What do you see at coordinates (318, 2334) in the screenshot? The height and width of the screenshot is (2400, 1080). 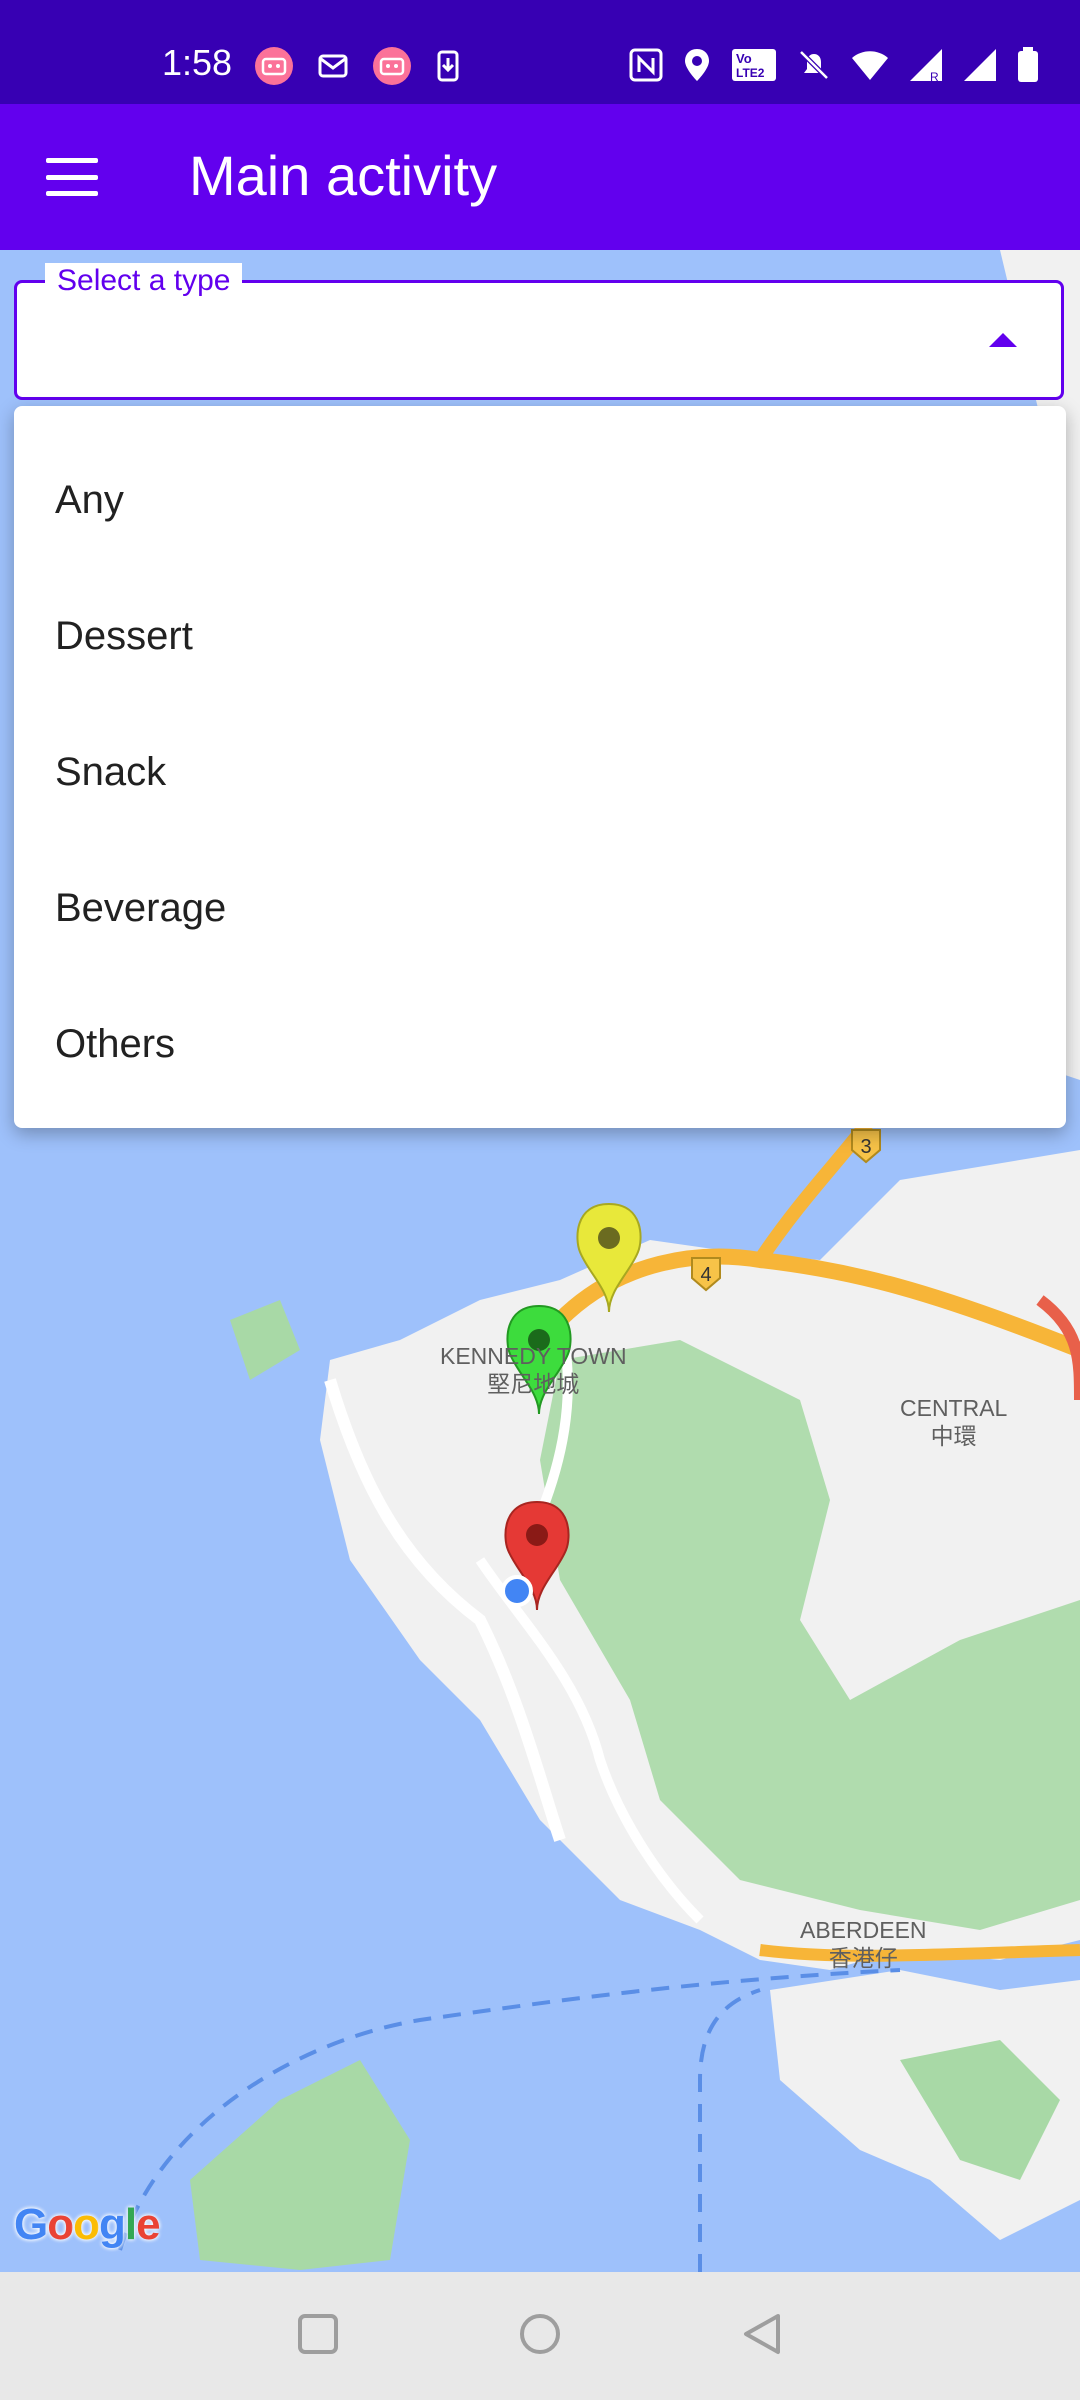 I see `recents-button` at bounding box center [318, 2334].